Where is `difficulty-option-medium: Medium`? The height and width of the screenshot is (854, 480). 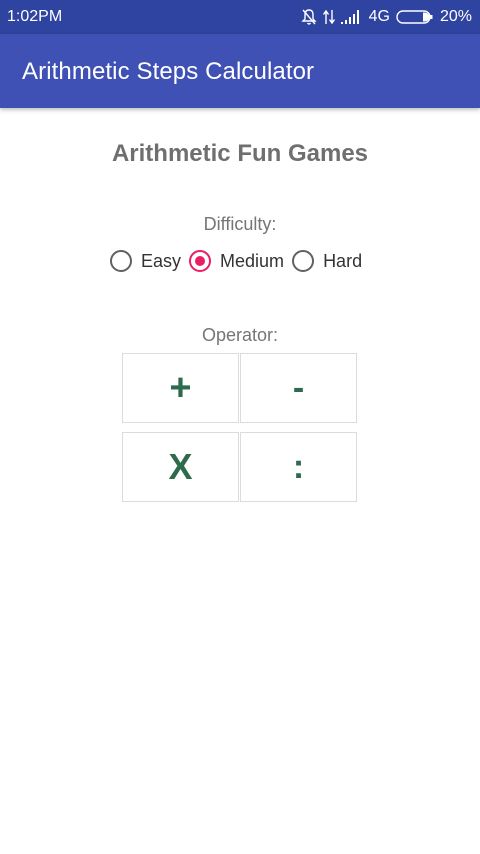
difficulty-option-medium: Medium is located at coordinates (236, 261).